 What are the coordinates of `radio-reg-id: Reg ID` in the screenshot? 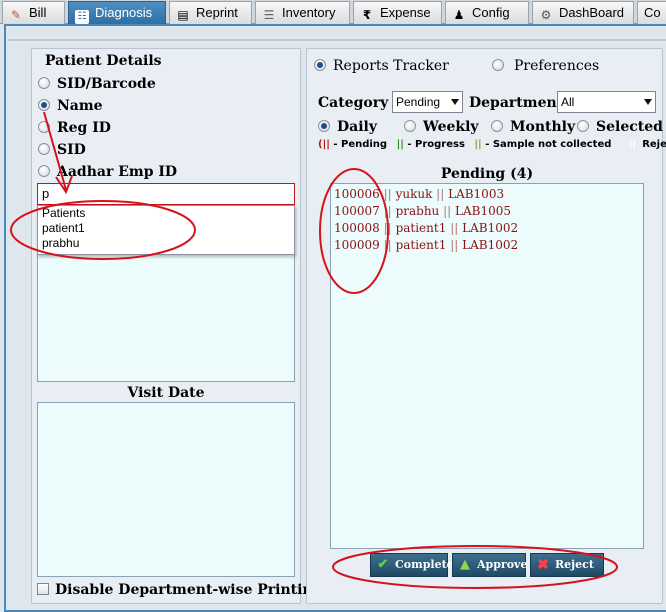 It's located at (74, 128).